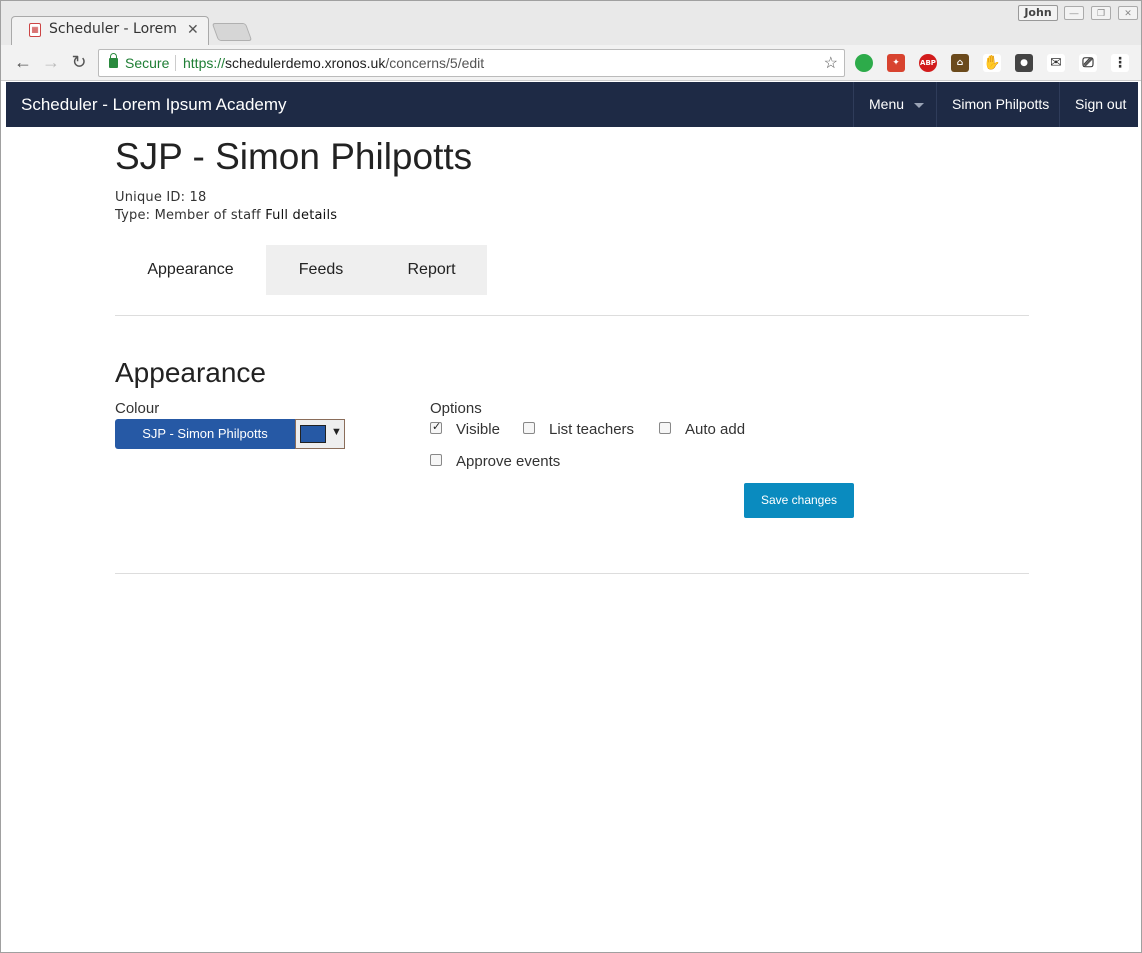  What do you see at coordinates (51, 62) in the screenshot?
I see `forward-icon: →` at bounding box center [51, 62].